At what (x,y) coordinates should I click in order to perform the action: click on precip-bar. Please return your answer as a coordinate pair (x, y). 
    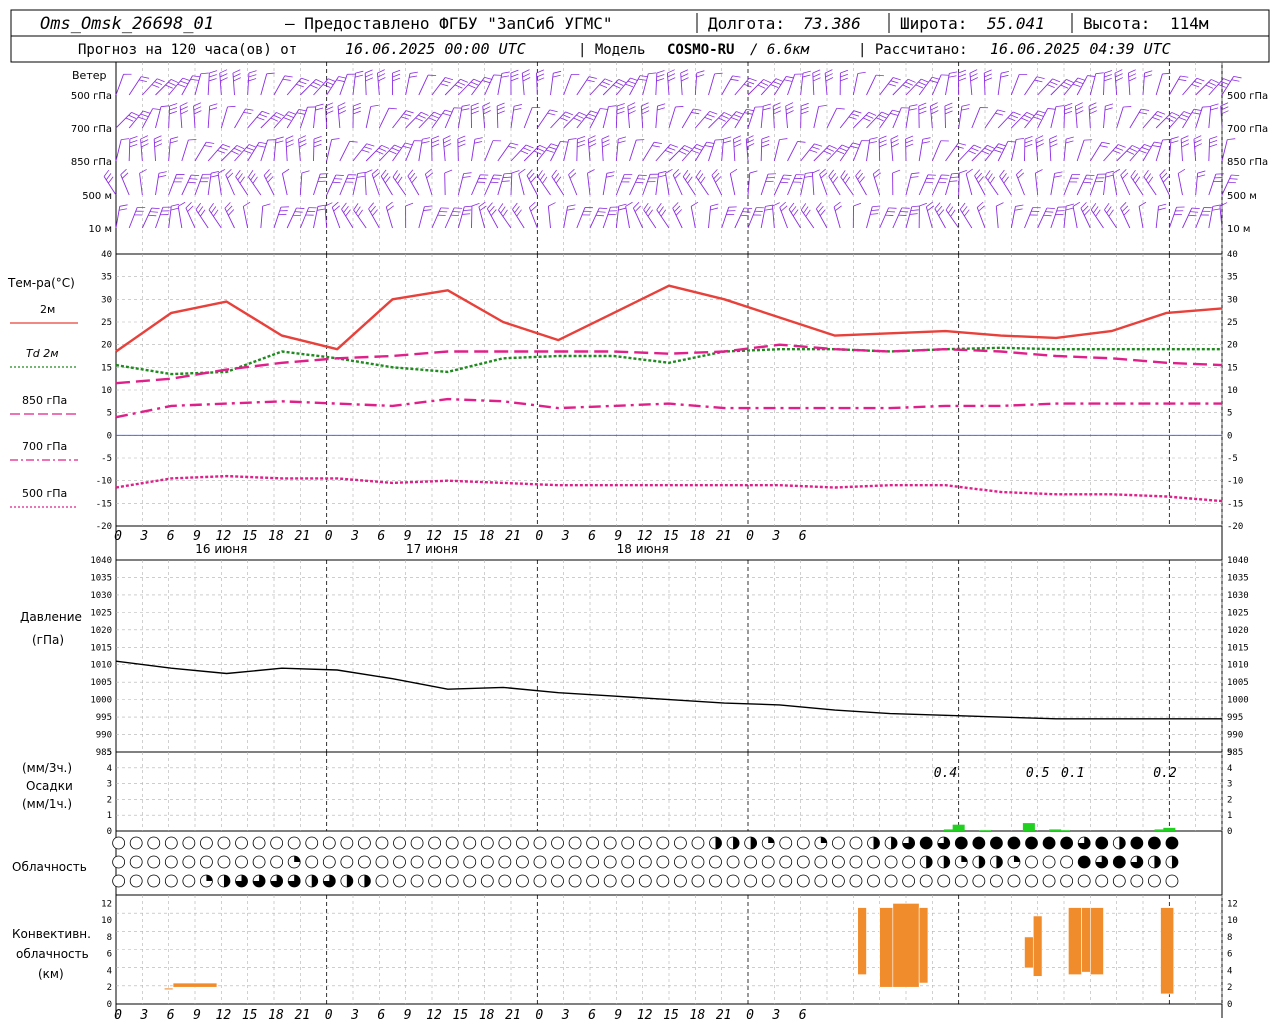
    Looking at the image, I should click on (1064, 830).